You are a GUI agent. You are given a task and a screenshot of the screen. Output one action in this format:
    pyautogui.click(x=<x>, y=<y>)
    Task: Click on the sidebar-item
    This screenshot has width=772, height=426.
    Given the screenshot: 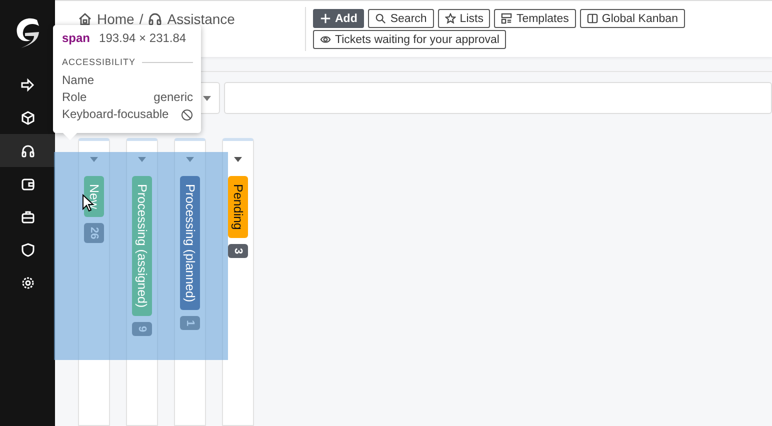 What is the action you would take?
    pyautogui.click(x=27, y=150)
    